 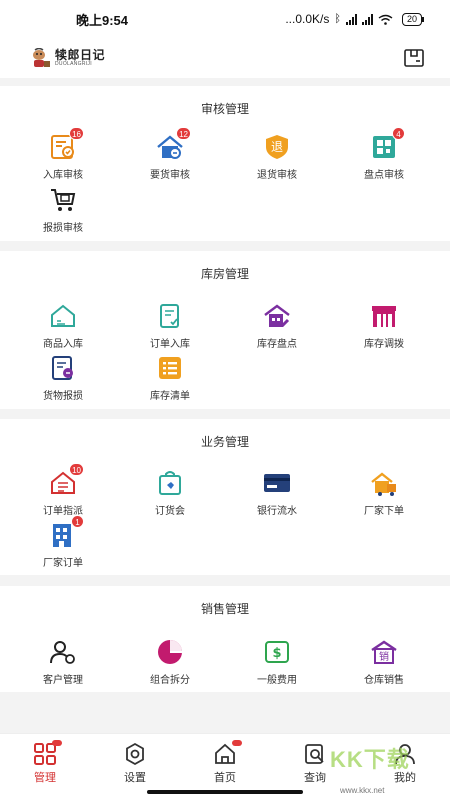 What do you see at coordinates (170, 511) in the screenshot?
I see `grid-item-label: 订货会` at bounding box center [170, 511].